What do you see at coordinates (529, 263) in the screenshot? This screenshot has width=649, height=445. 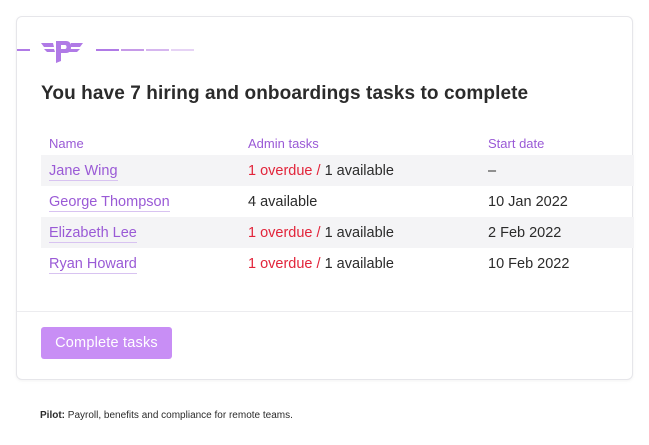 I see `start-date: 10 Feb 2022` at bounding box center [529, 263].